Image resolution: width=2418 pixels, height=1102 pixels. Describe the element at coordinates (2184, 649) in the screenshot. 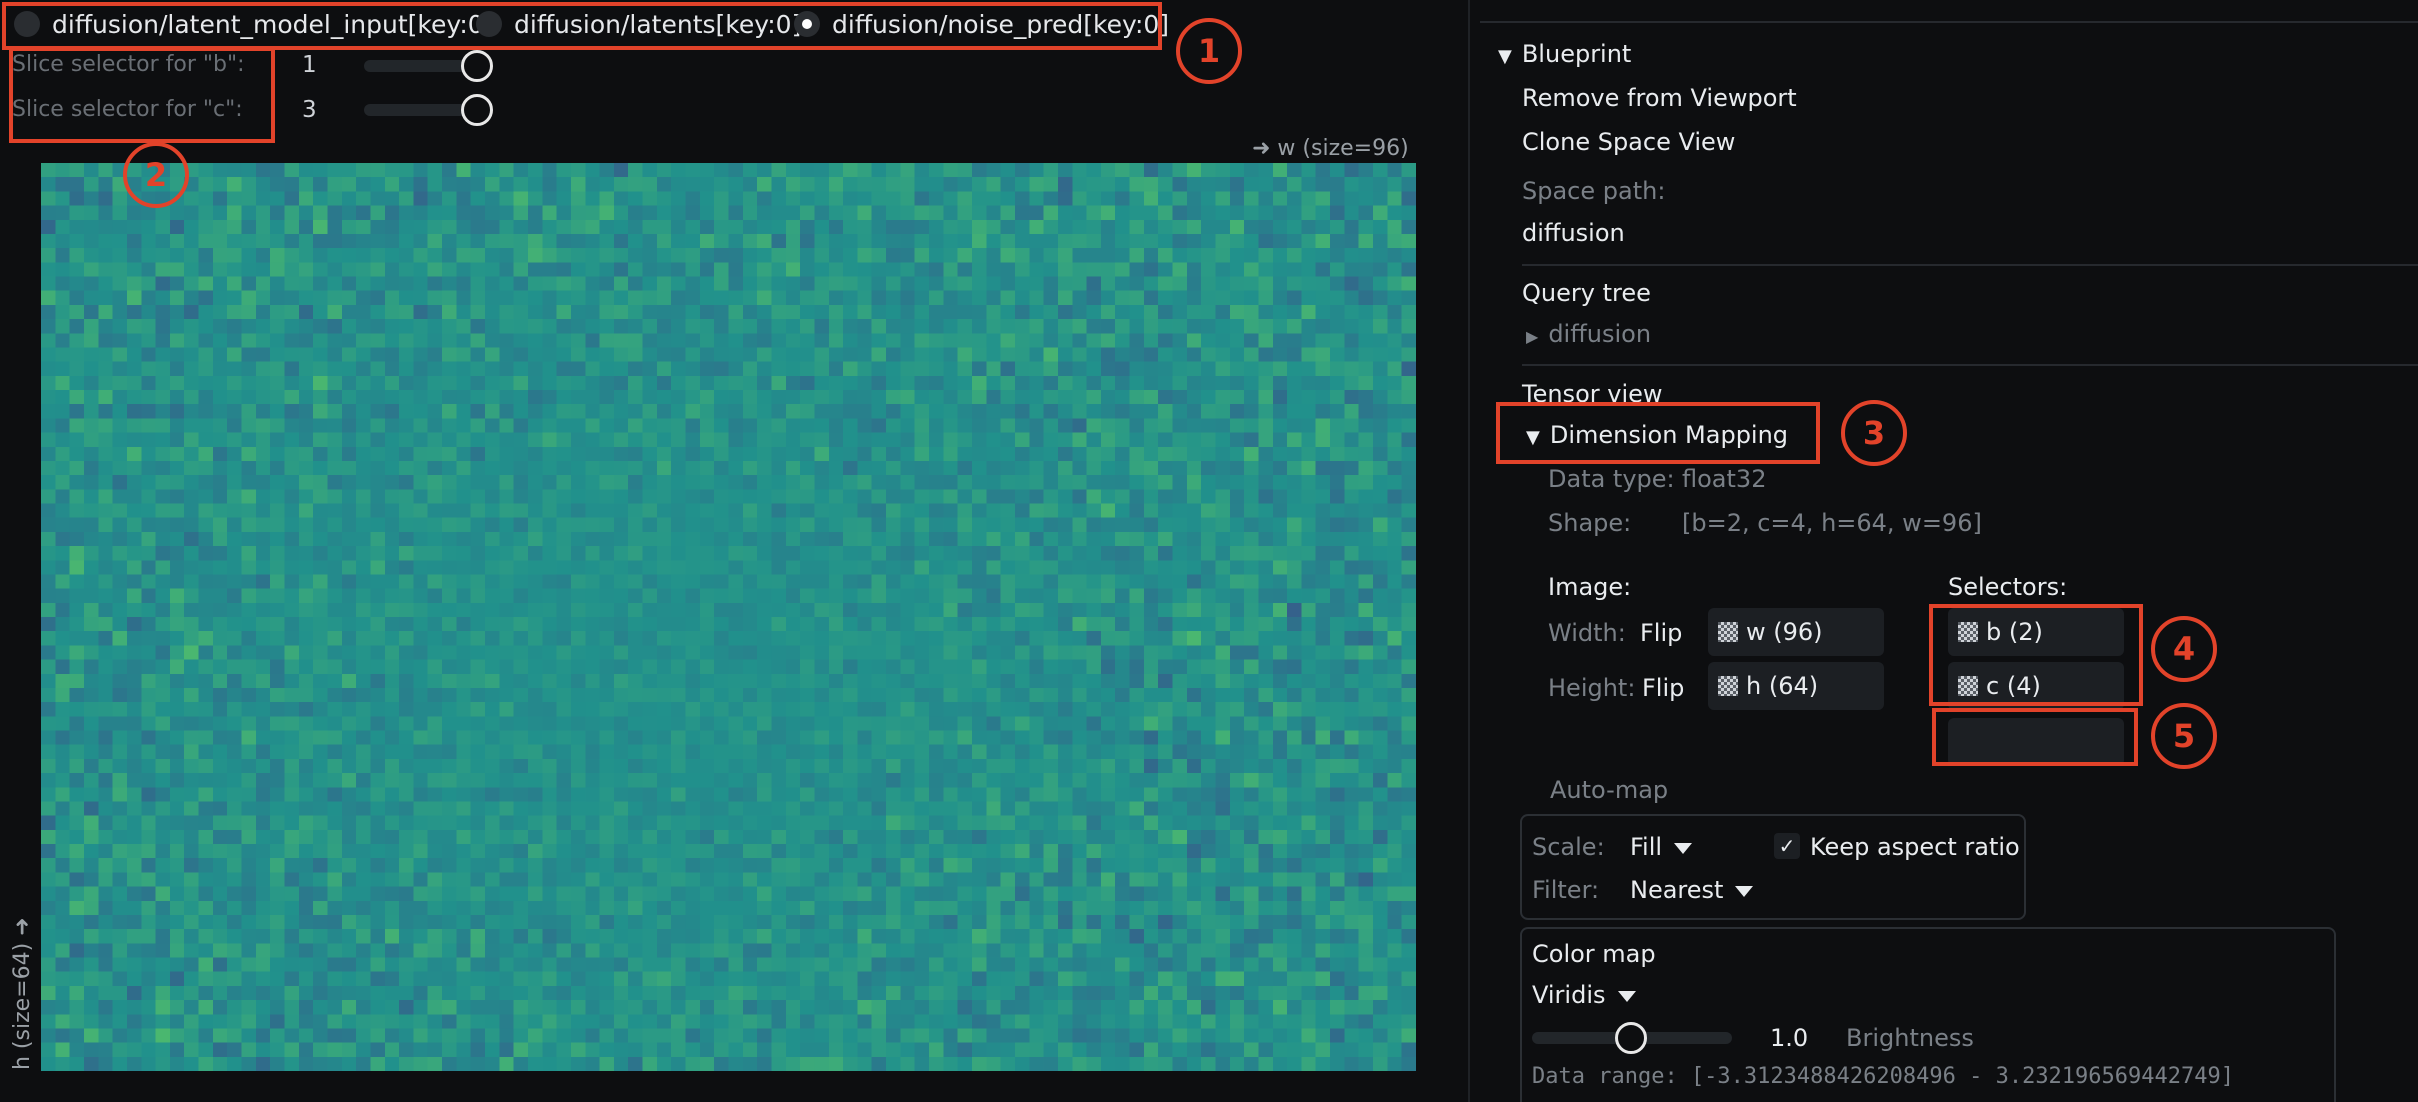

I see `annotation-marker-4: 4` at that location.